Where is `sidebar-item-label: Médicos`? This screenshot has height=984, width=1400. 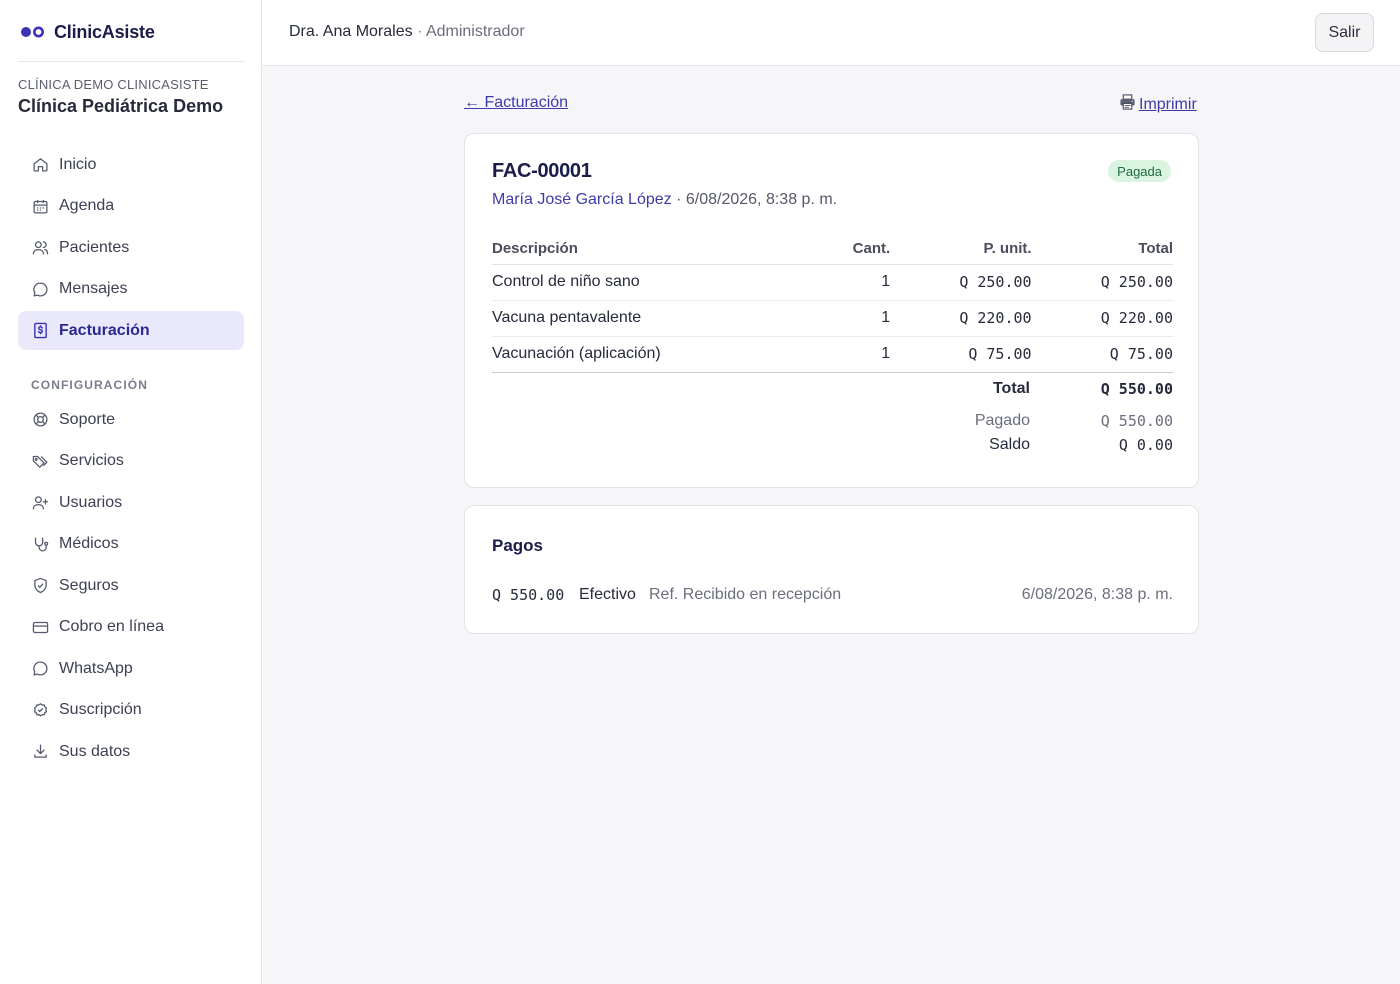
sidebar-item-label: Médicos is located at coordinates (89, 543).